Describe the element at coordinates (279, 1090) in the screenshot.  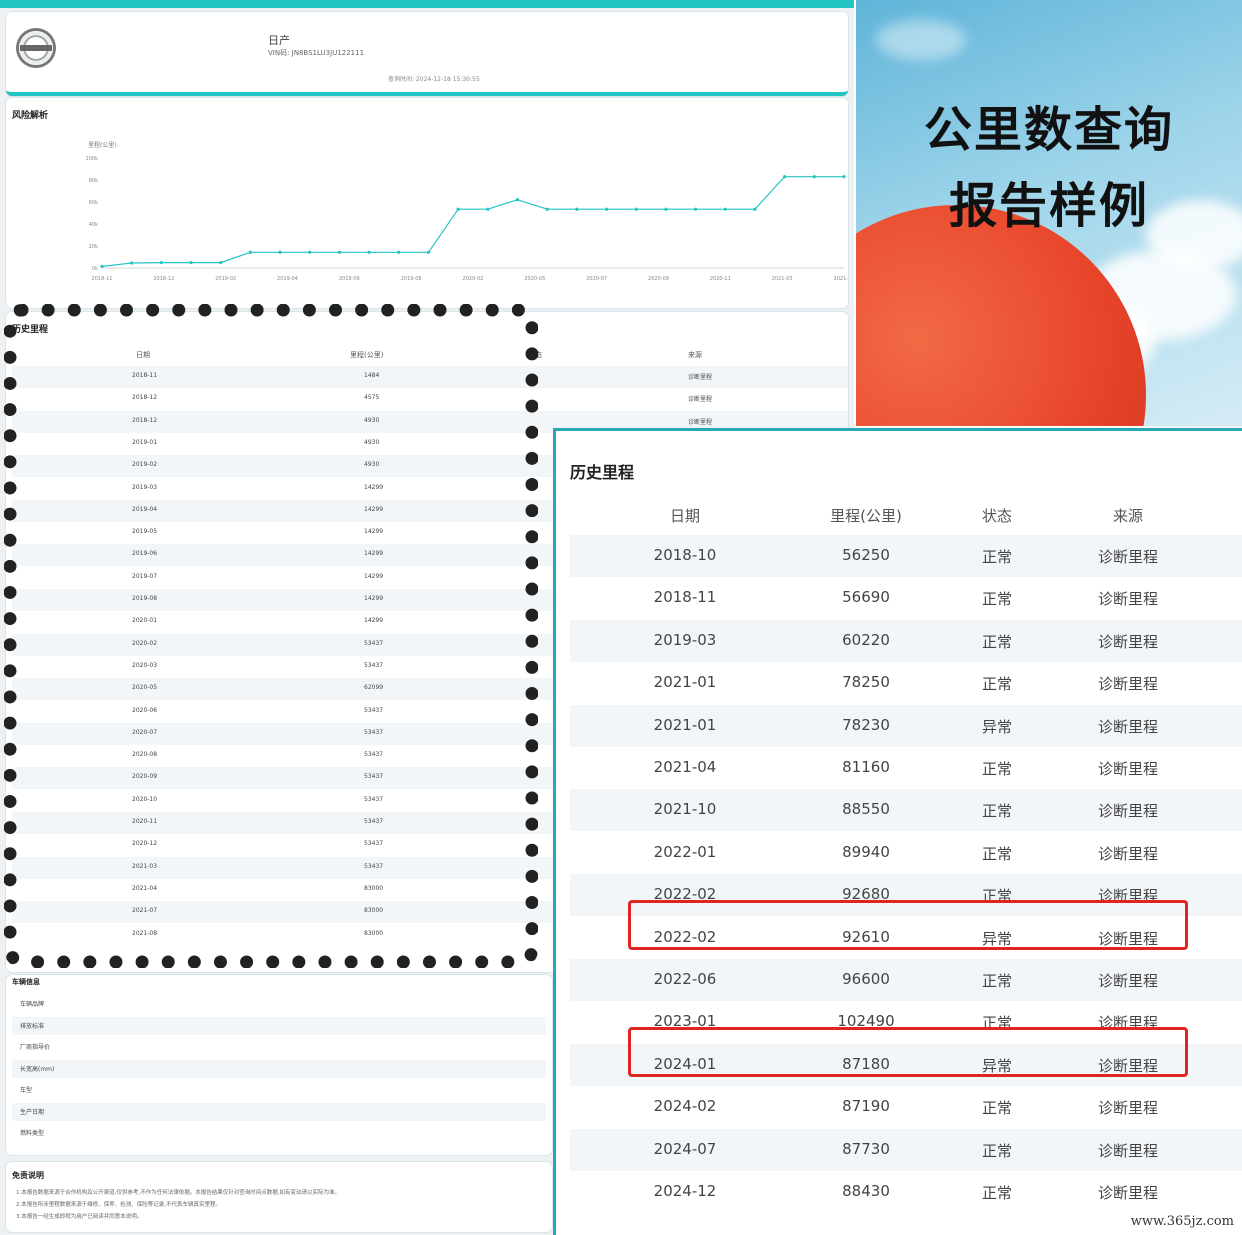
I see `info-row: 车型` at that location.